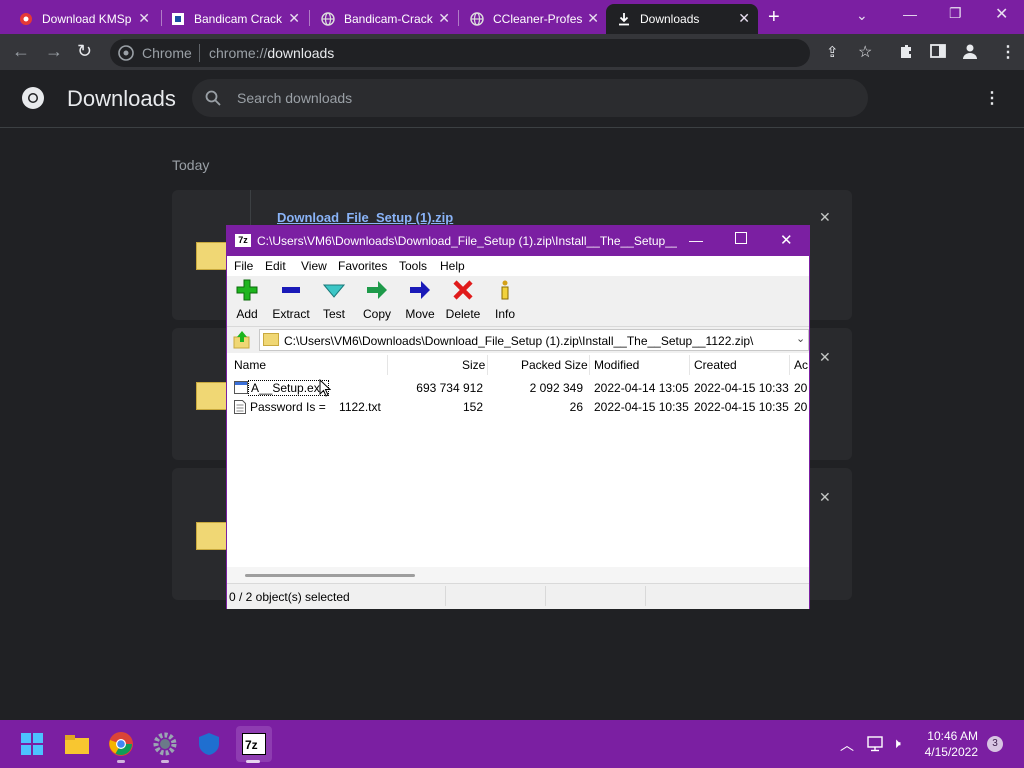  What do you see at coordinates (21, 51) in the screenshot?
I see `back-icon: ←` at bounding box center [21, 51].